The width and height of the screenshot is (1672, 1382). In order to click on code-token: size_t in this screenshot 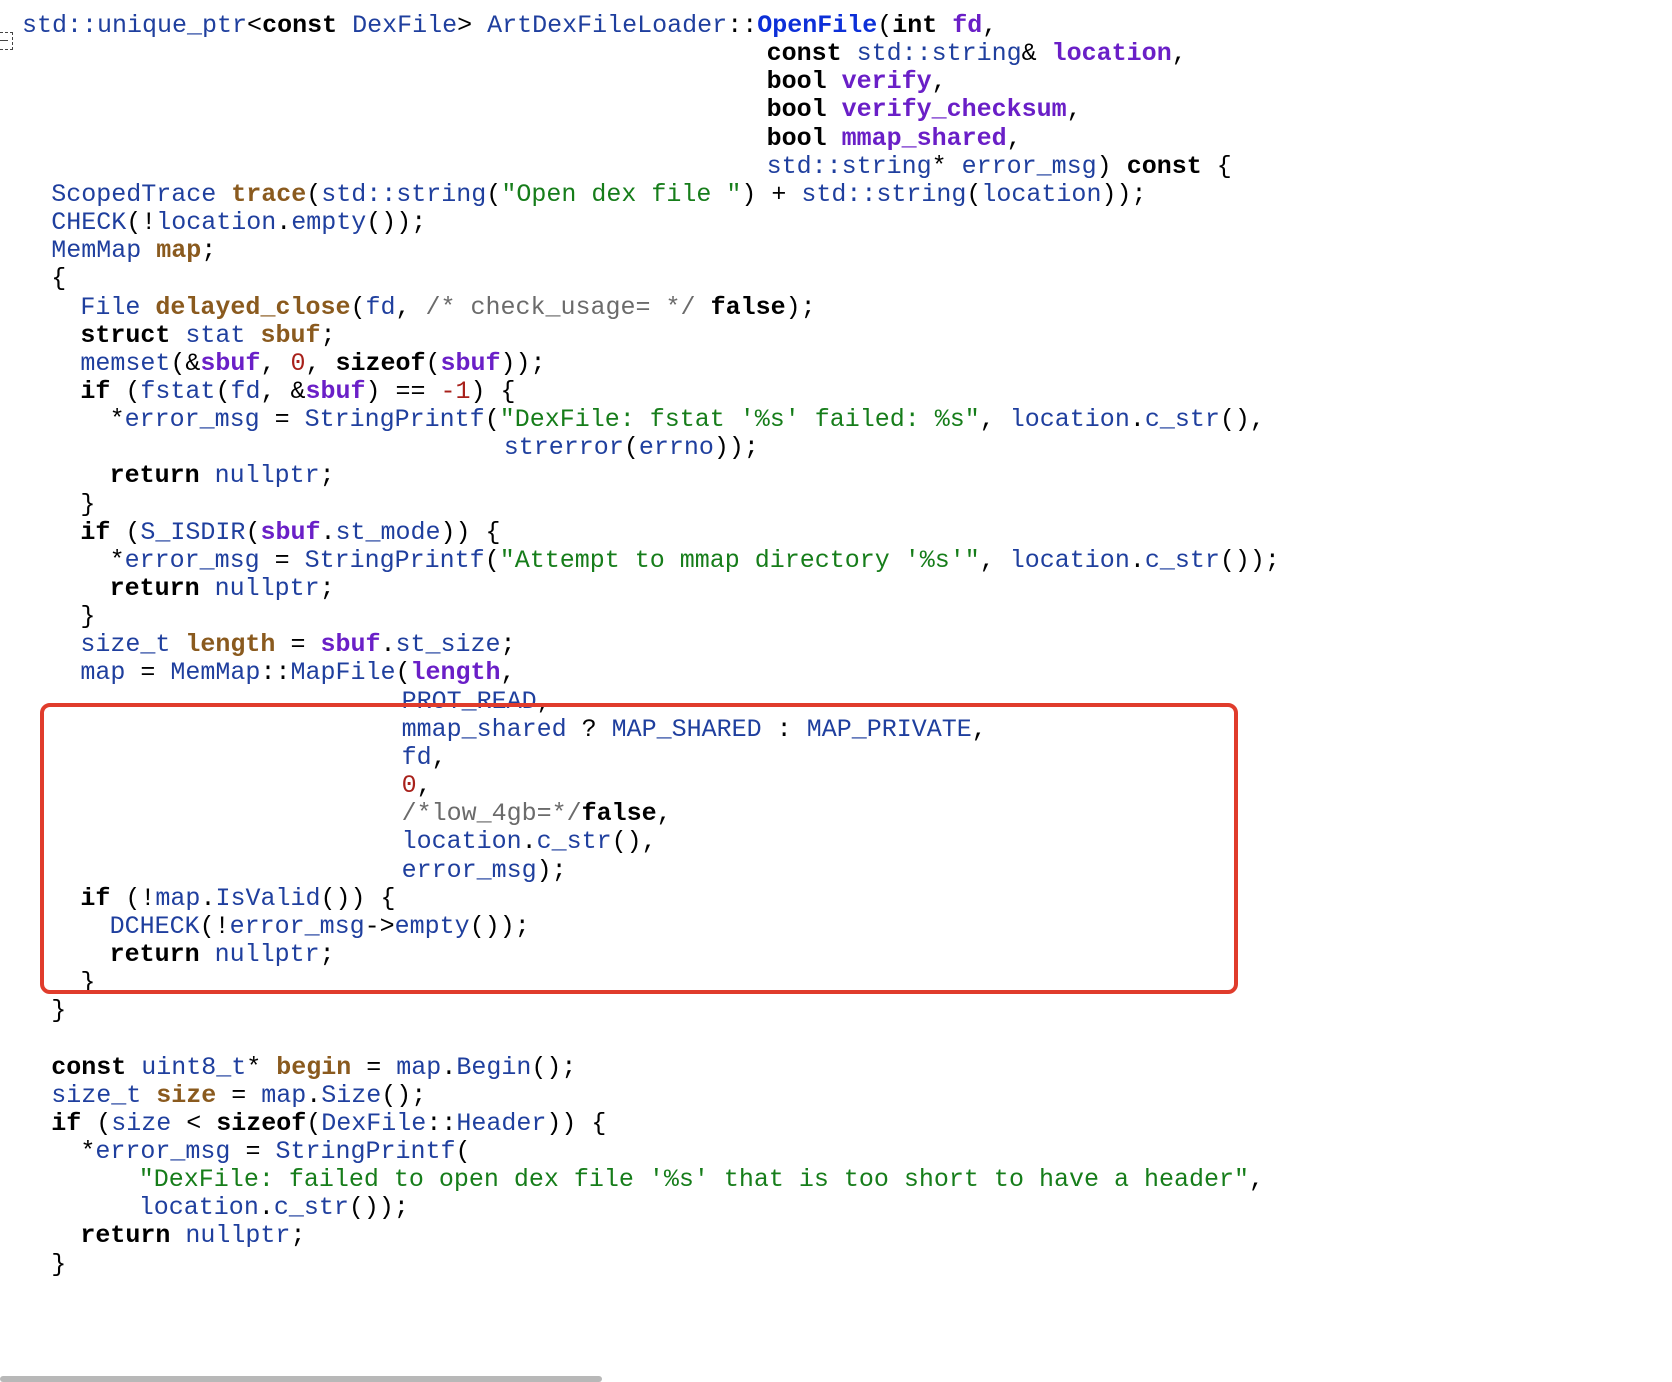, I will do `click(96, 1095)`.